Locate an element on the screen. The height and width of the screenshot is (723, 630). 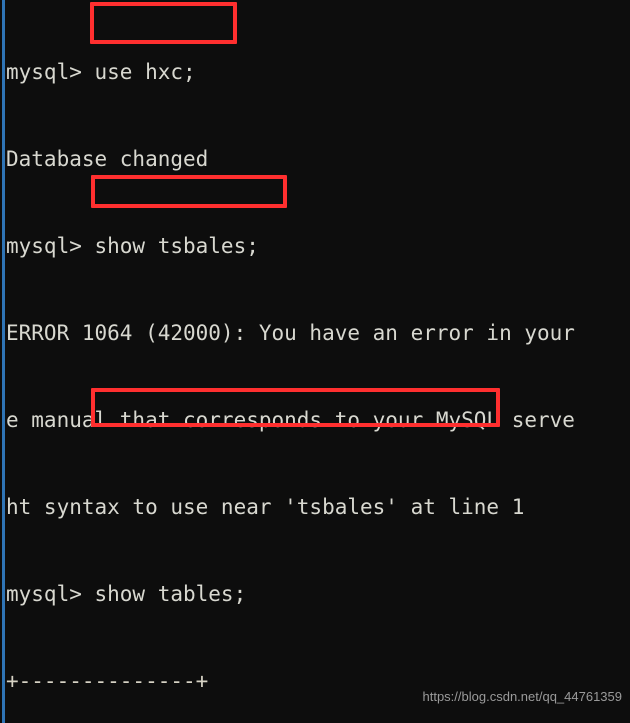
terminal-line: mysql> show tsbales; is located at coordinates (132, 246).